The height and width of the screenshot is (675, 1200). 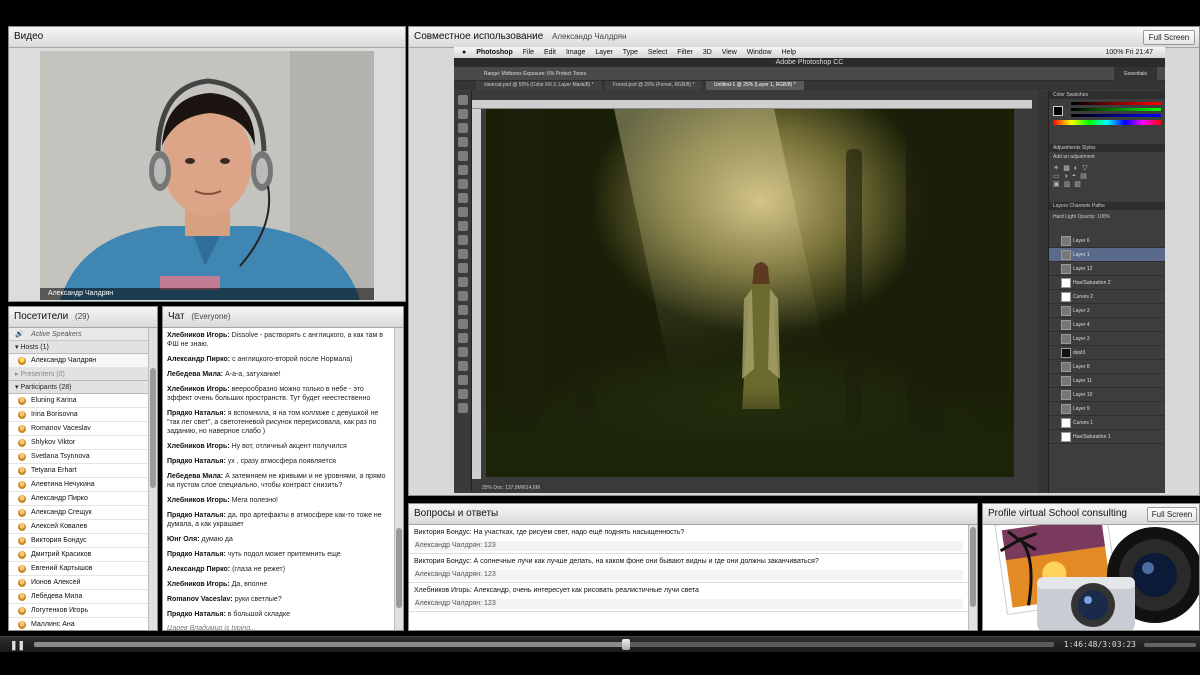 What do you see at coordinates (463, 100) in the screenshot?
I see `move-tool-icon` at bounding box center [463, 100].